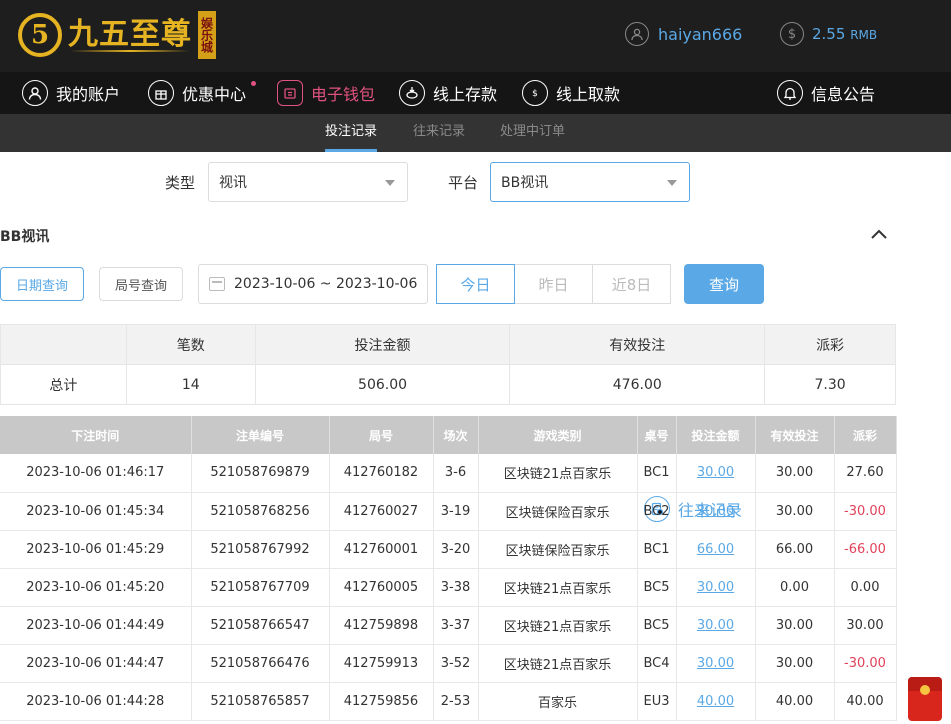  I want to click on section-title: BB视讯, so click(25, 237).